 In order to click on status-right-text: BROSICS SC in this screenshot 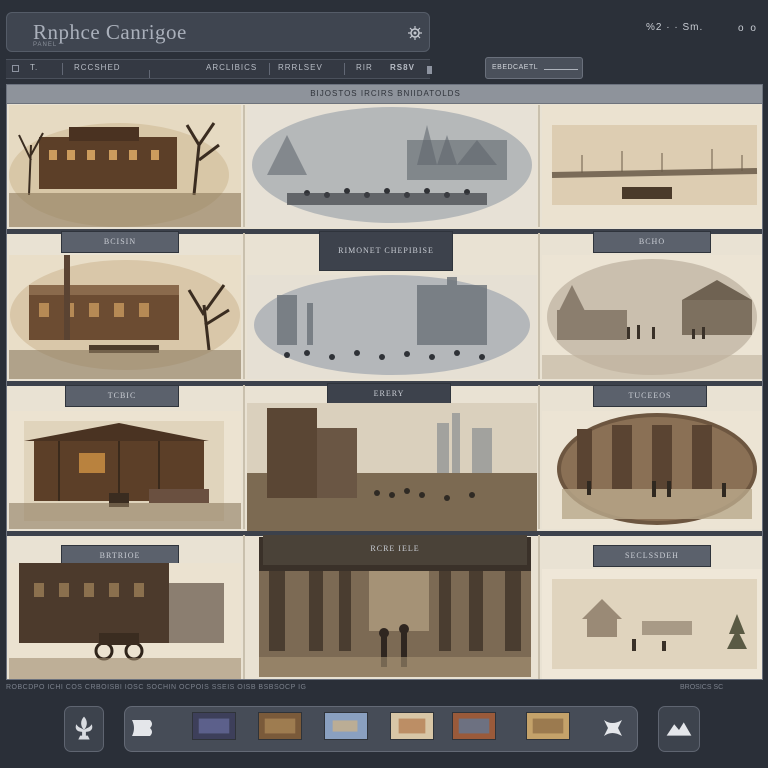, I will do `click(702, 687)`.